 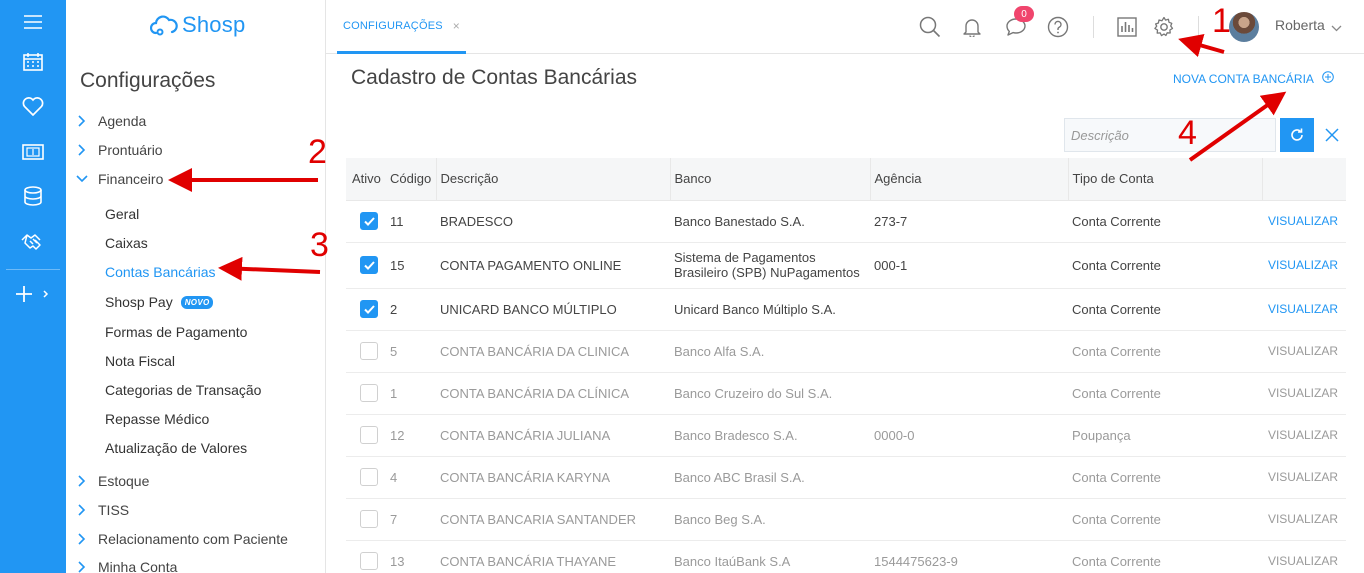 I want to click on refresh-button, so click(x=1297, y=135).